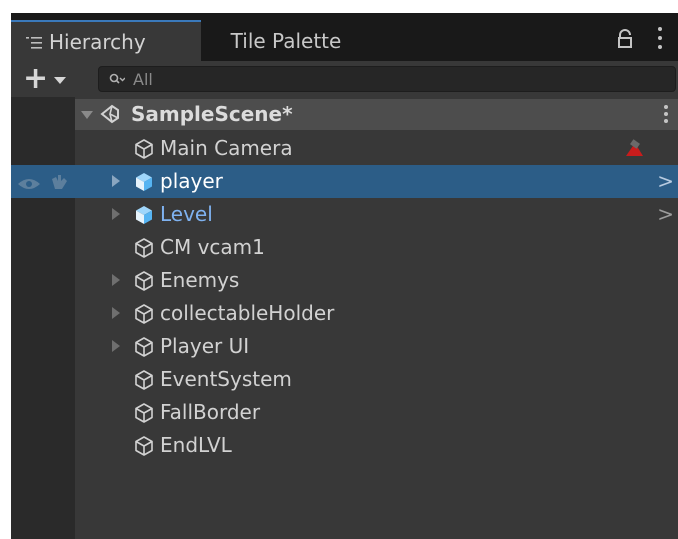 The width and height of the screenshot is (678, 539). What do you see at coordinates (625, 41) in the screenshot?
I see `lock-icon` at bounding box center [625, 41].